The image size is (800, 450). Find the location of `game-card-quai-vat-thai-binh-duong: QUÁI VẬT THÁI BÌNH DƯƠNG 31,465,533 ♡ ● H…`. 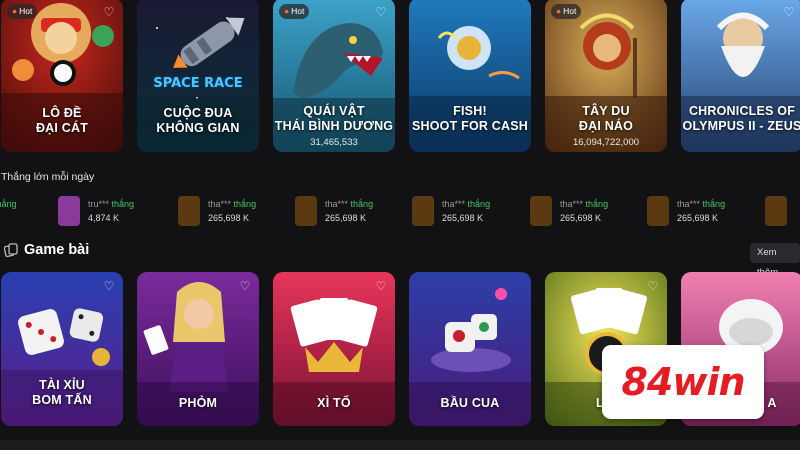

game-card-quai-vat-thai-binh-duong: QUÁI VẬT THÁI BÌNH DƯƠNG 31,465,533 ♡ ● H… is located at coordinates (334, 76).